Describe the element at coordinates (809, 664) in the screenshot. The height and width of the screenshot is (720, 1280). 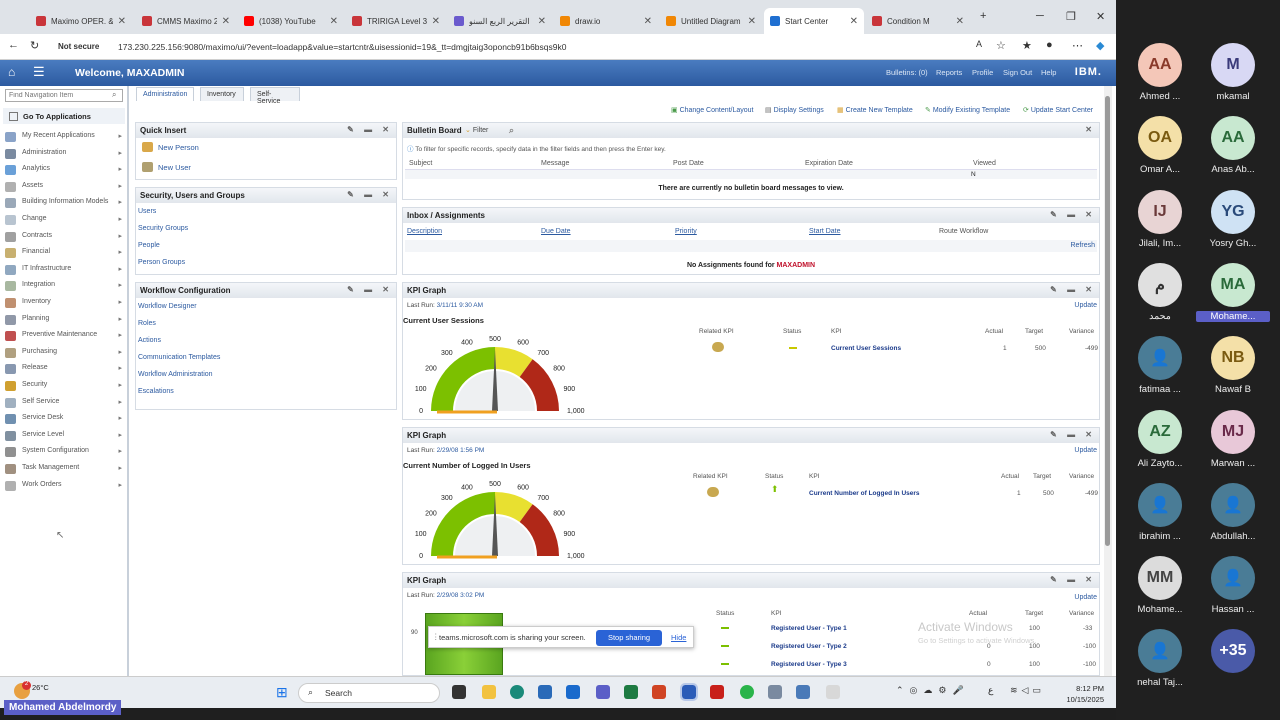
I see `kpi-name: Registered User - Type 3` at that location.